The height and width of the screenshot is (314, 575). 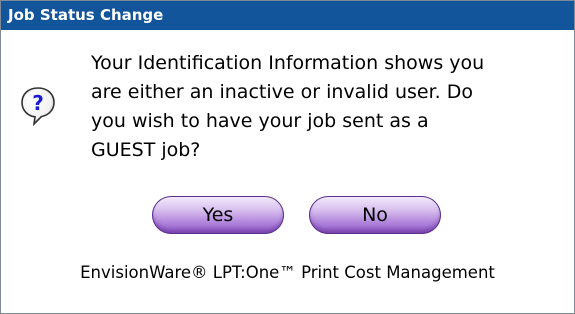 What do you see at coordinates (260, 121) in the screenshot?
I see `message-line: you wish to have your job sent as a` at bounding box center [260, 121].